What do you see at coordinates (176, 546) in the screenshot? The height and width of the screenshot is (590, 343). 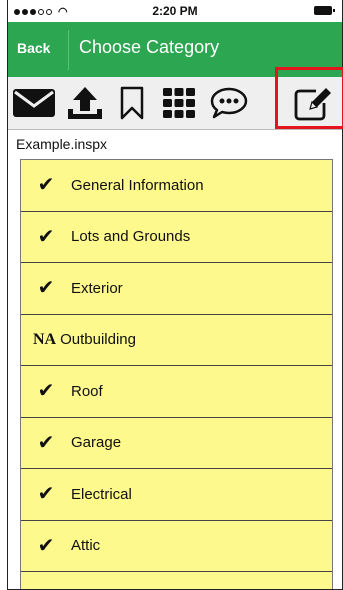 I see `category-row-attic: ✔ Attic` at bounding box center [176, 546].